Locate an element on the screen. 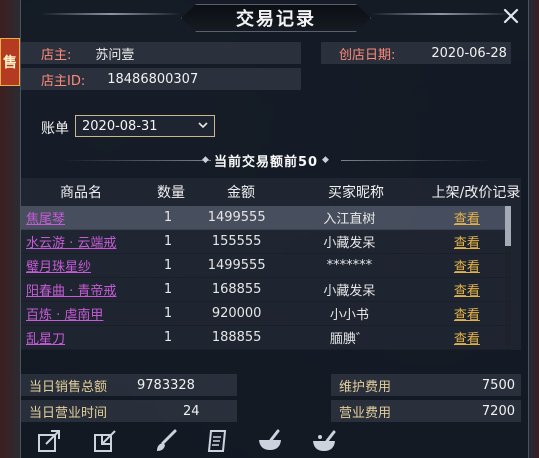 Image resolution: width=539 pixels, height=458 pixels. item-name-link: 乱星刀 is located at coordinates (45, 339).